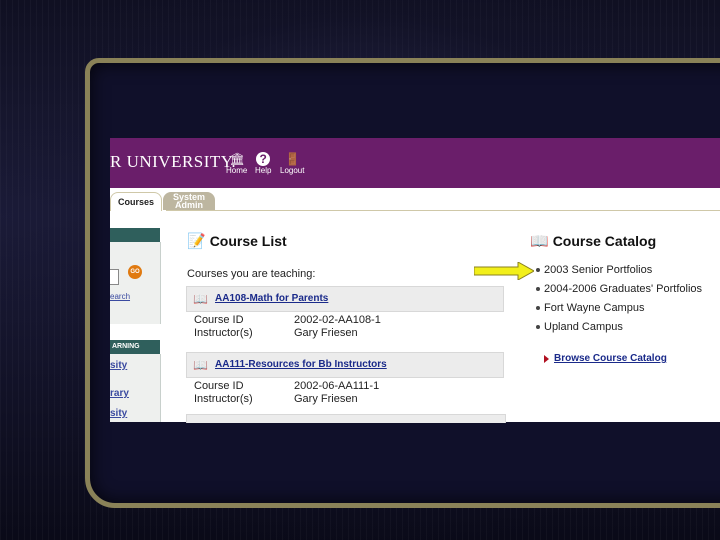 This screenshot has height=540, width=720. I want to click on instructor-label-1: Instructor(s), so click(223, 333).